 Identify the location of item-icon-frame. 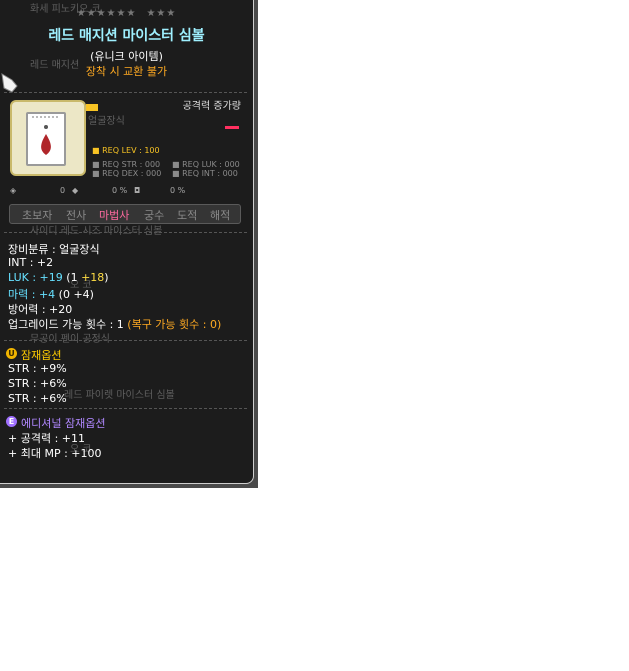
(48, 138).